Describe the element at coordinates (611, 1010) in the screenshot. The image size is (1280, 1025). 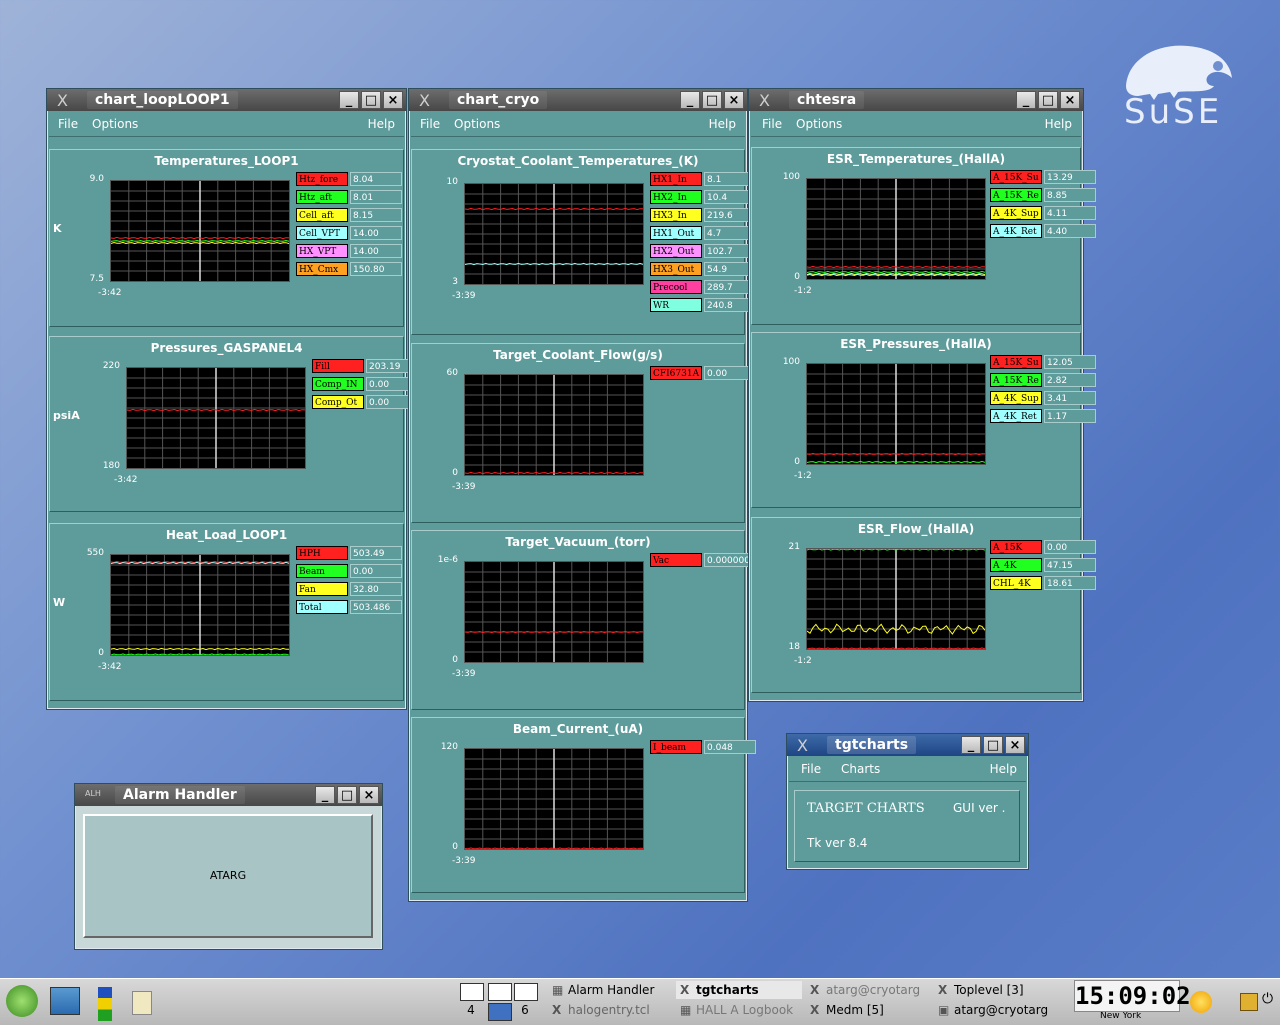
I see `task-halogentry: Xhalogentry.tcl` at that location.